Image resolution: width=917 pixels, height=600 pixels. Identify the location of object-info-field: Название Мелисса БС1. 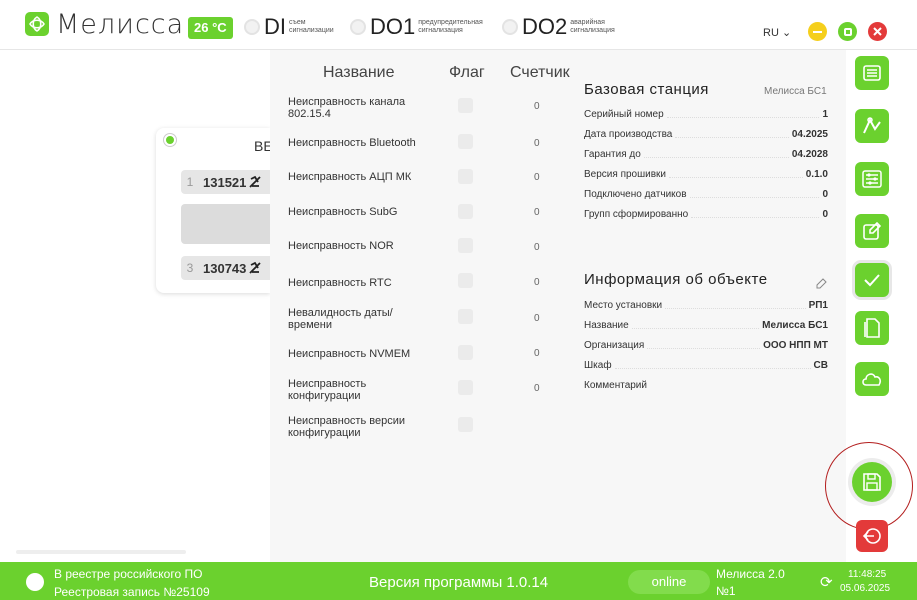
(706, 325).